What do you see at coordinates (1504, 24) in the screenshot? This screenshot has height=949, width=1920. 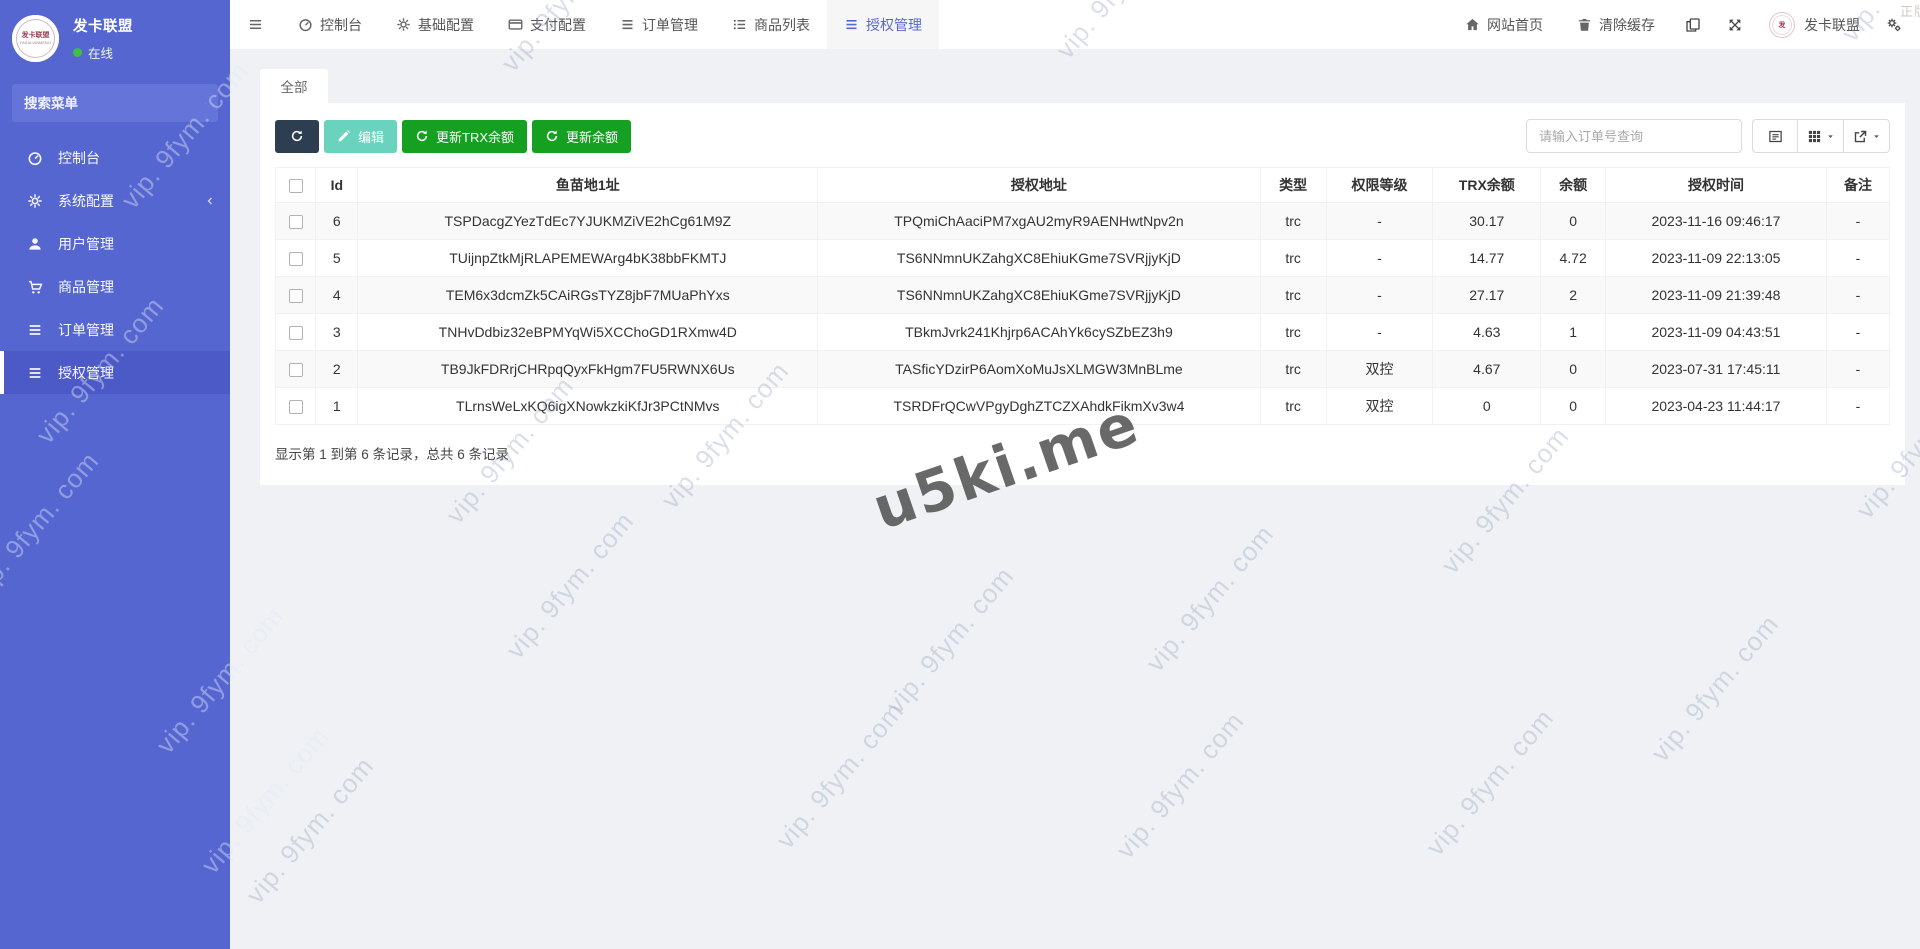 I see `site-home-button: 网站首页` at bounding box center [1504, 24].